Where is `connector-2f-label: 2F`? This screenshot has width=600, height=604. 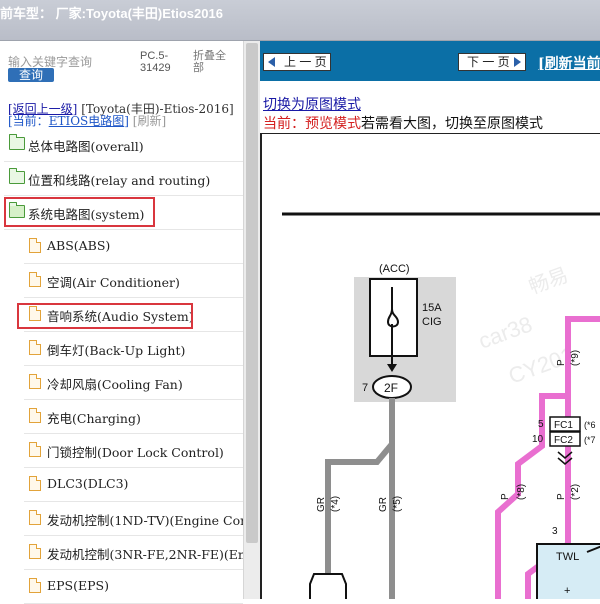 connector-2f-label: 2F is located at coordinates (391, 388).